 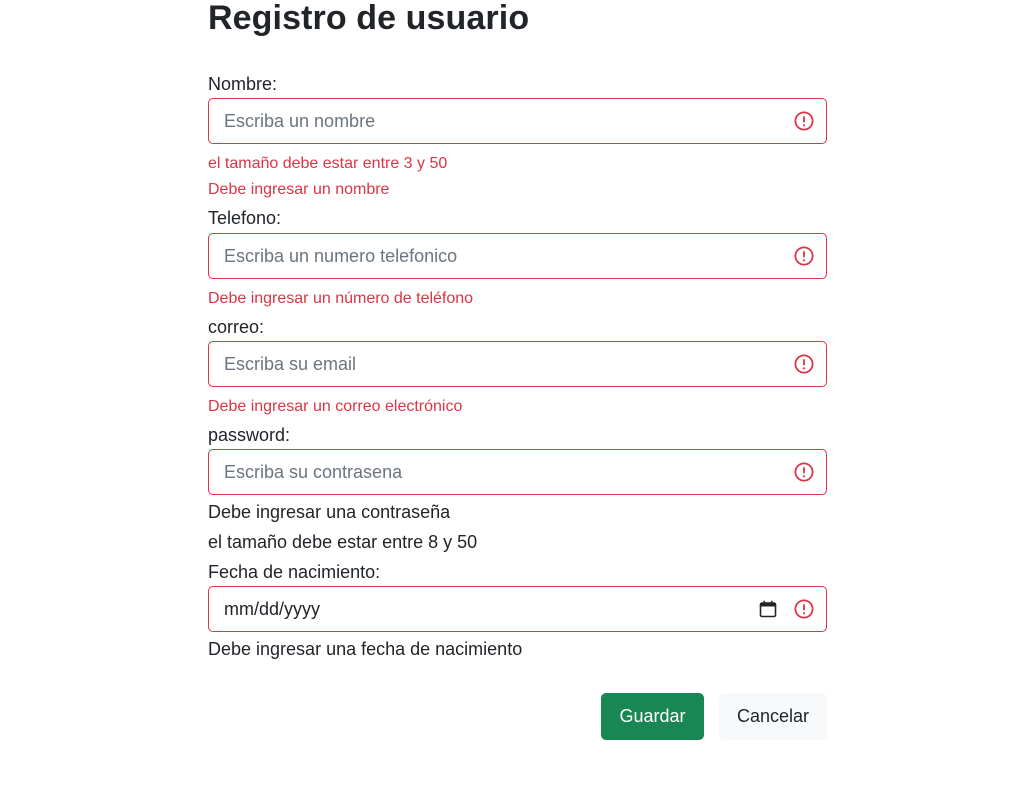 What do you see at coordinates (486, 121) in the screenshot?
I see `nombre-input` at bounding box center [486, 121].